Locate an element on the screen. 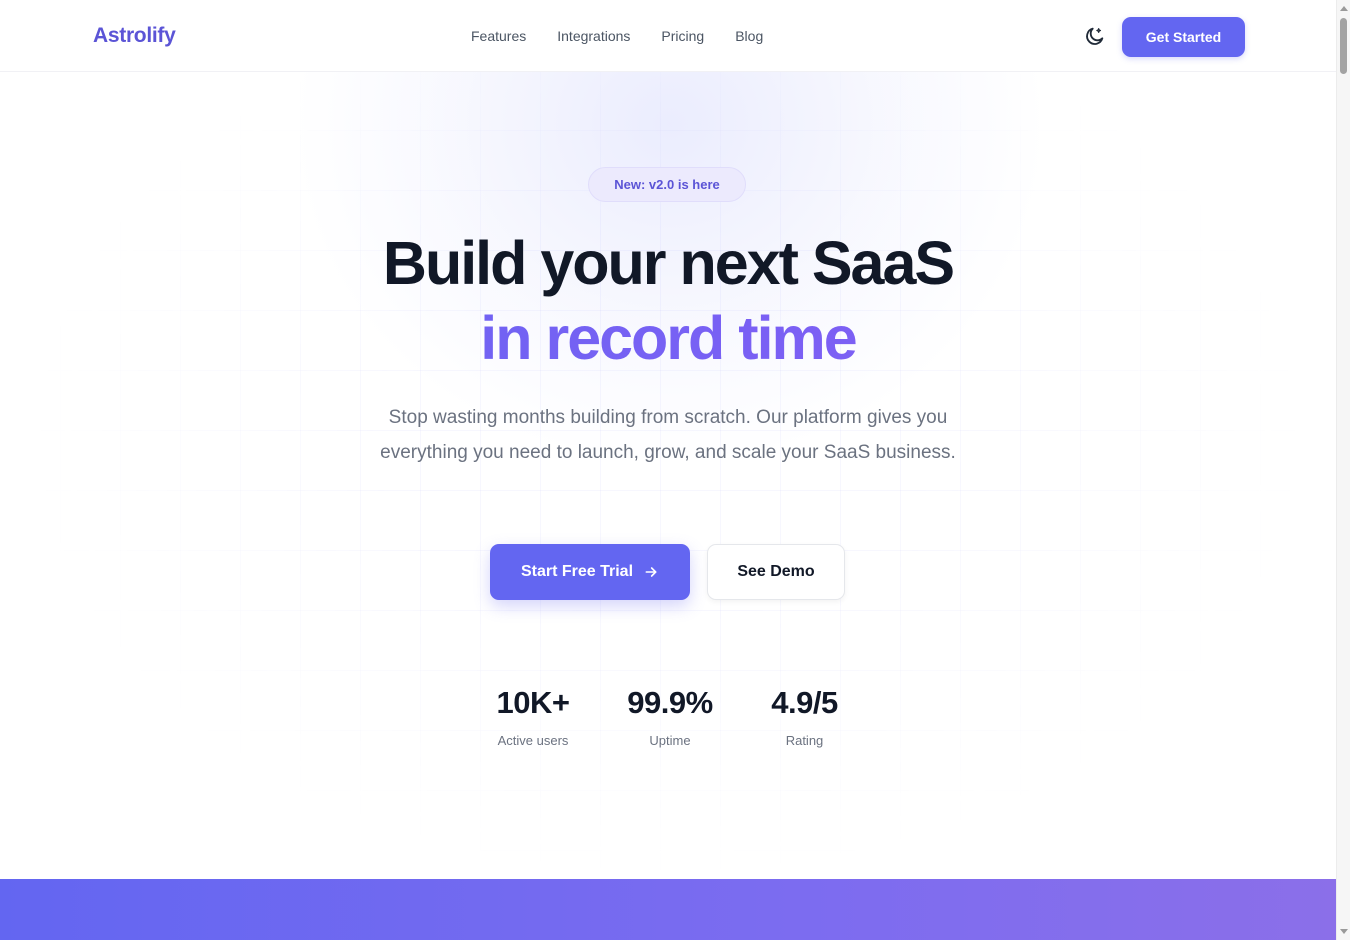 The image size is (1350, 940). stat-active-users: 10K+ Active users is located at coordinates (533, 716).